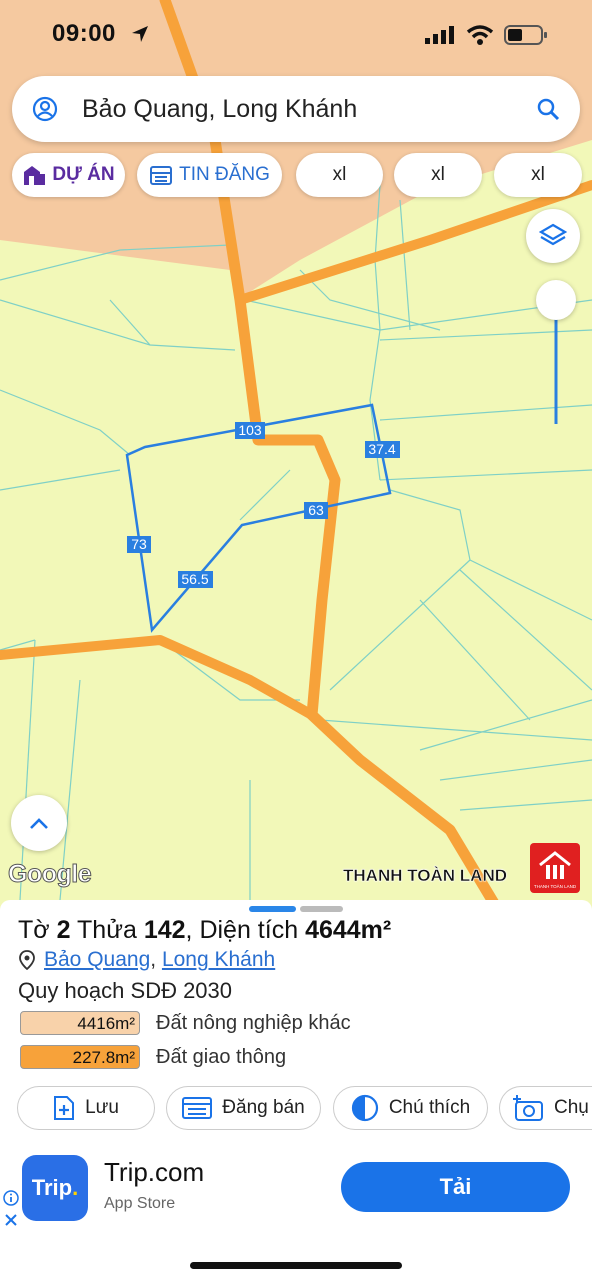 The width and height of the screenshot is (592, 1280). What do you see at coordinates (86, 1108) in the screenshot?
I see `save-button: Lưu` at bounding box center [86, 1108].